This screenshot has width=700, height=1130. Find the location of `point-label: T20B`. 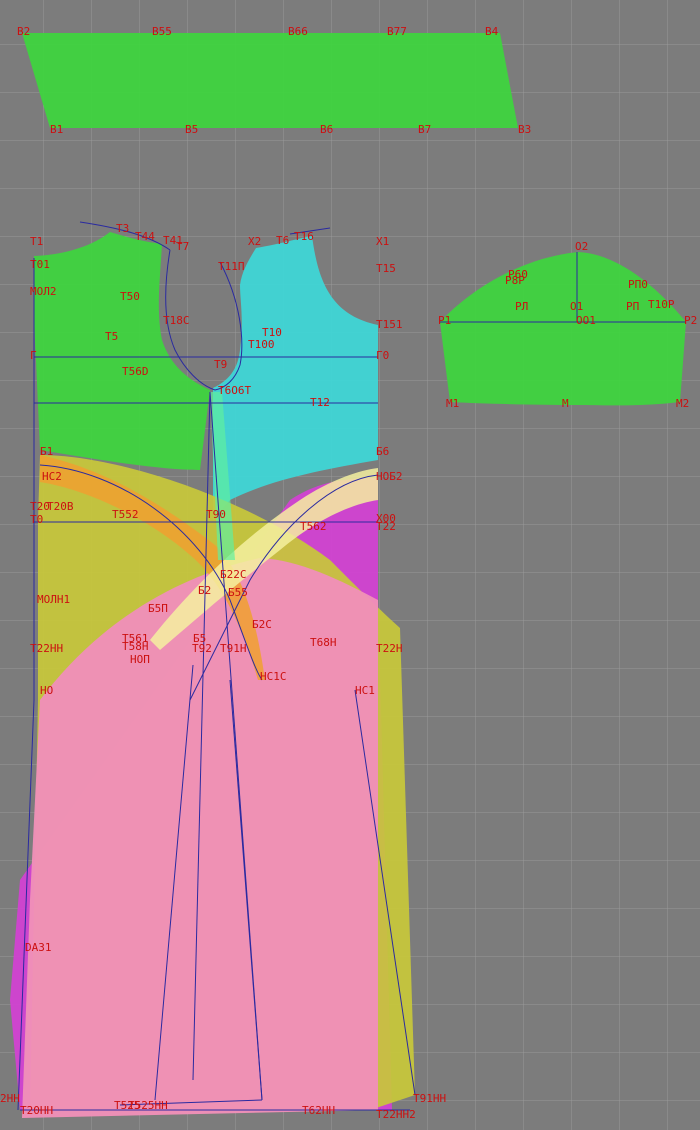

point-label: T20B is located at coordinates (60, 506).